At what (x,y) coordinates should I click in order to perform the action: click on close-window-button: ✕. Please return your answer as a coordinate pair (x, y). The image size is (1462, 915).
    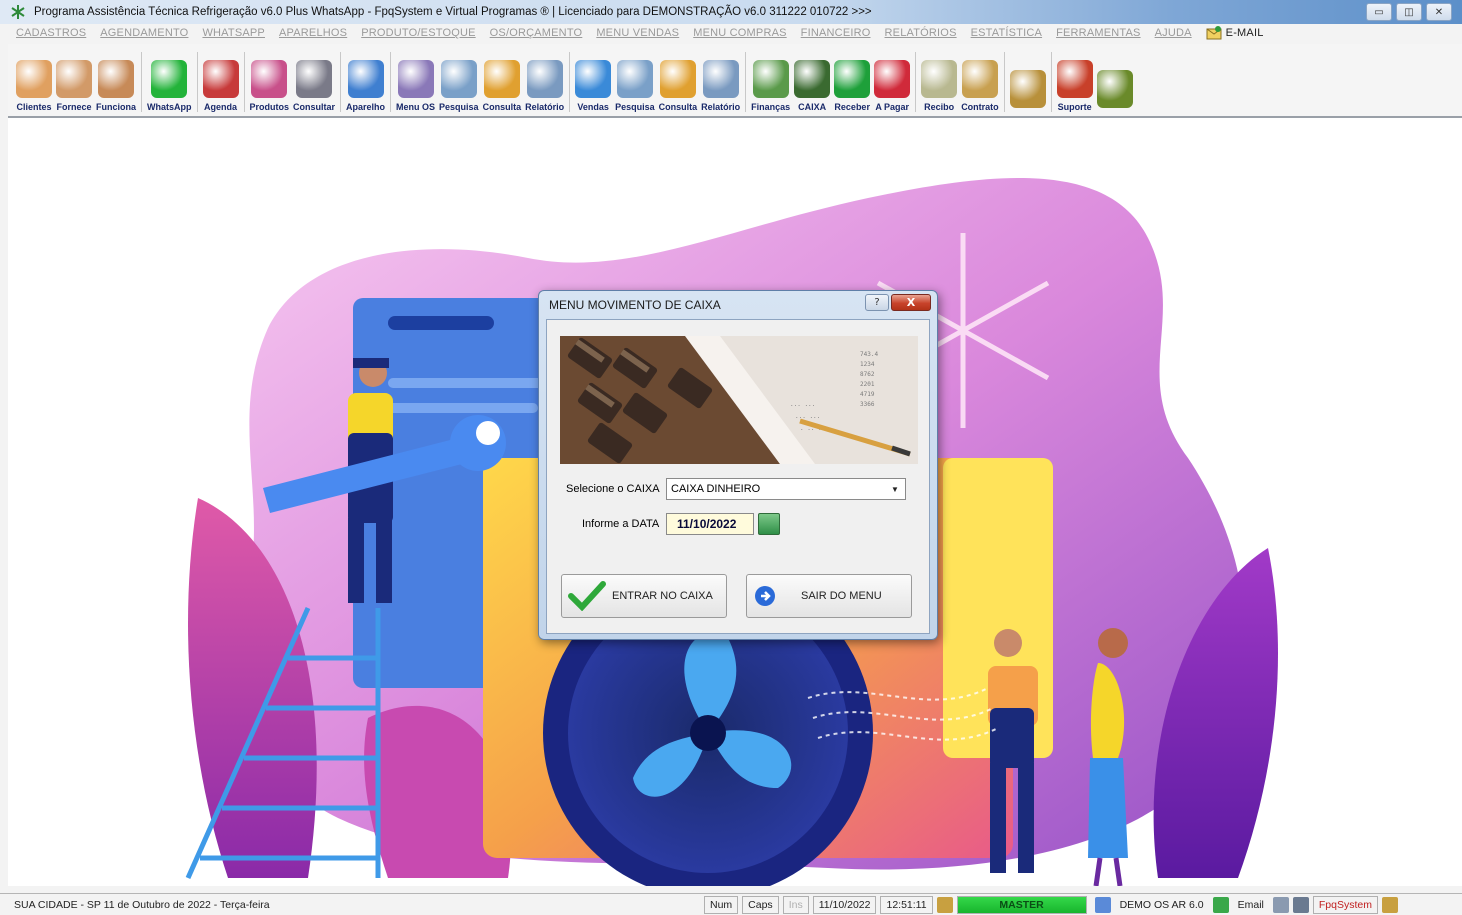
    Looking at the image, I should click on (1439, 12).